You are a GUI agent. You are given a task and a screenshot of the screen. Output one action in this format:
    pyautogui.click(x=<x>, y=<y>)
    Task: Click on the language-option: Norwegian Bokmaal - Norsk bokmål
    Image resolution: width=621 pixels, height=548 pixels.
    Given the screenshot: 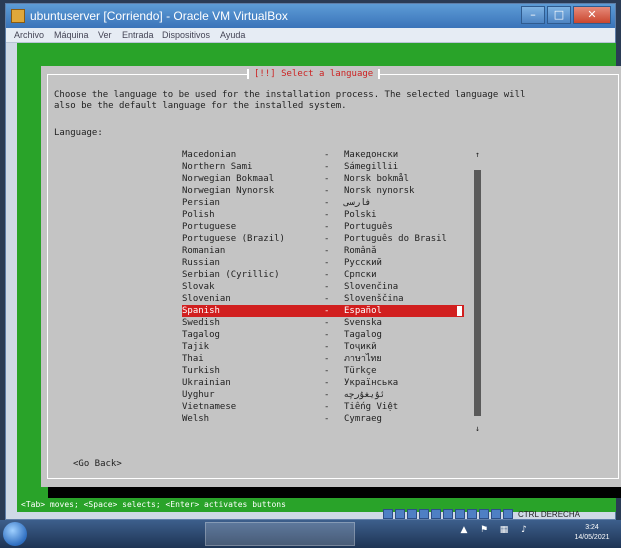 What is the action you would take?
    pyautogui.click(x=323, y=179)
    